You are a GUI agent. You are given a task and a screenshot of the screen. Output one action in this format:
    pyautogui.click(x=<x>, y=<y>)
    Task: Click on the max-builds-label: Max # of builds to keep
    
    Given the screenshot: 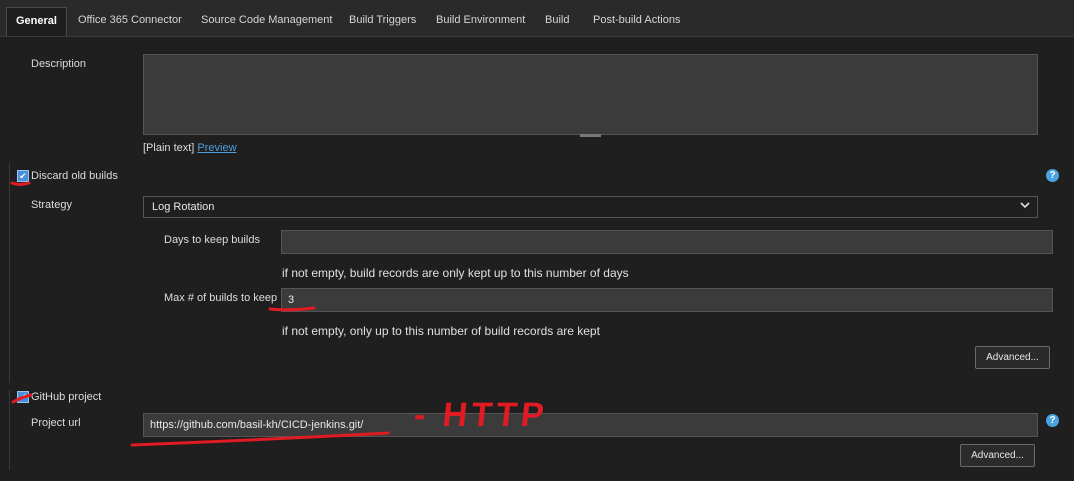 What is the action you would take?
    pyautogui.click(x=221, y=298)
    